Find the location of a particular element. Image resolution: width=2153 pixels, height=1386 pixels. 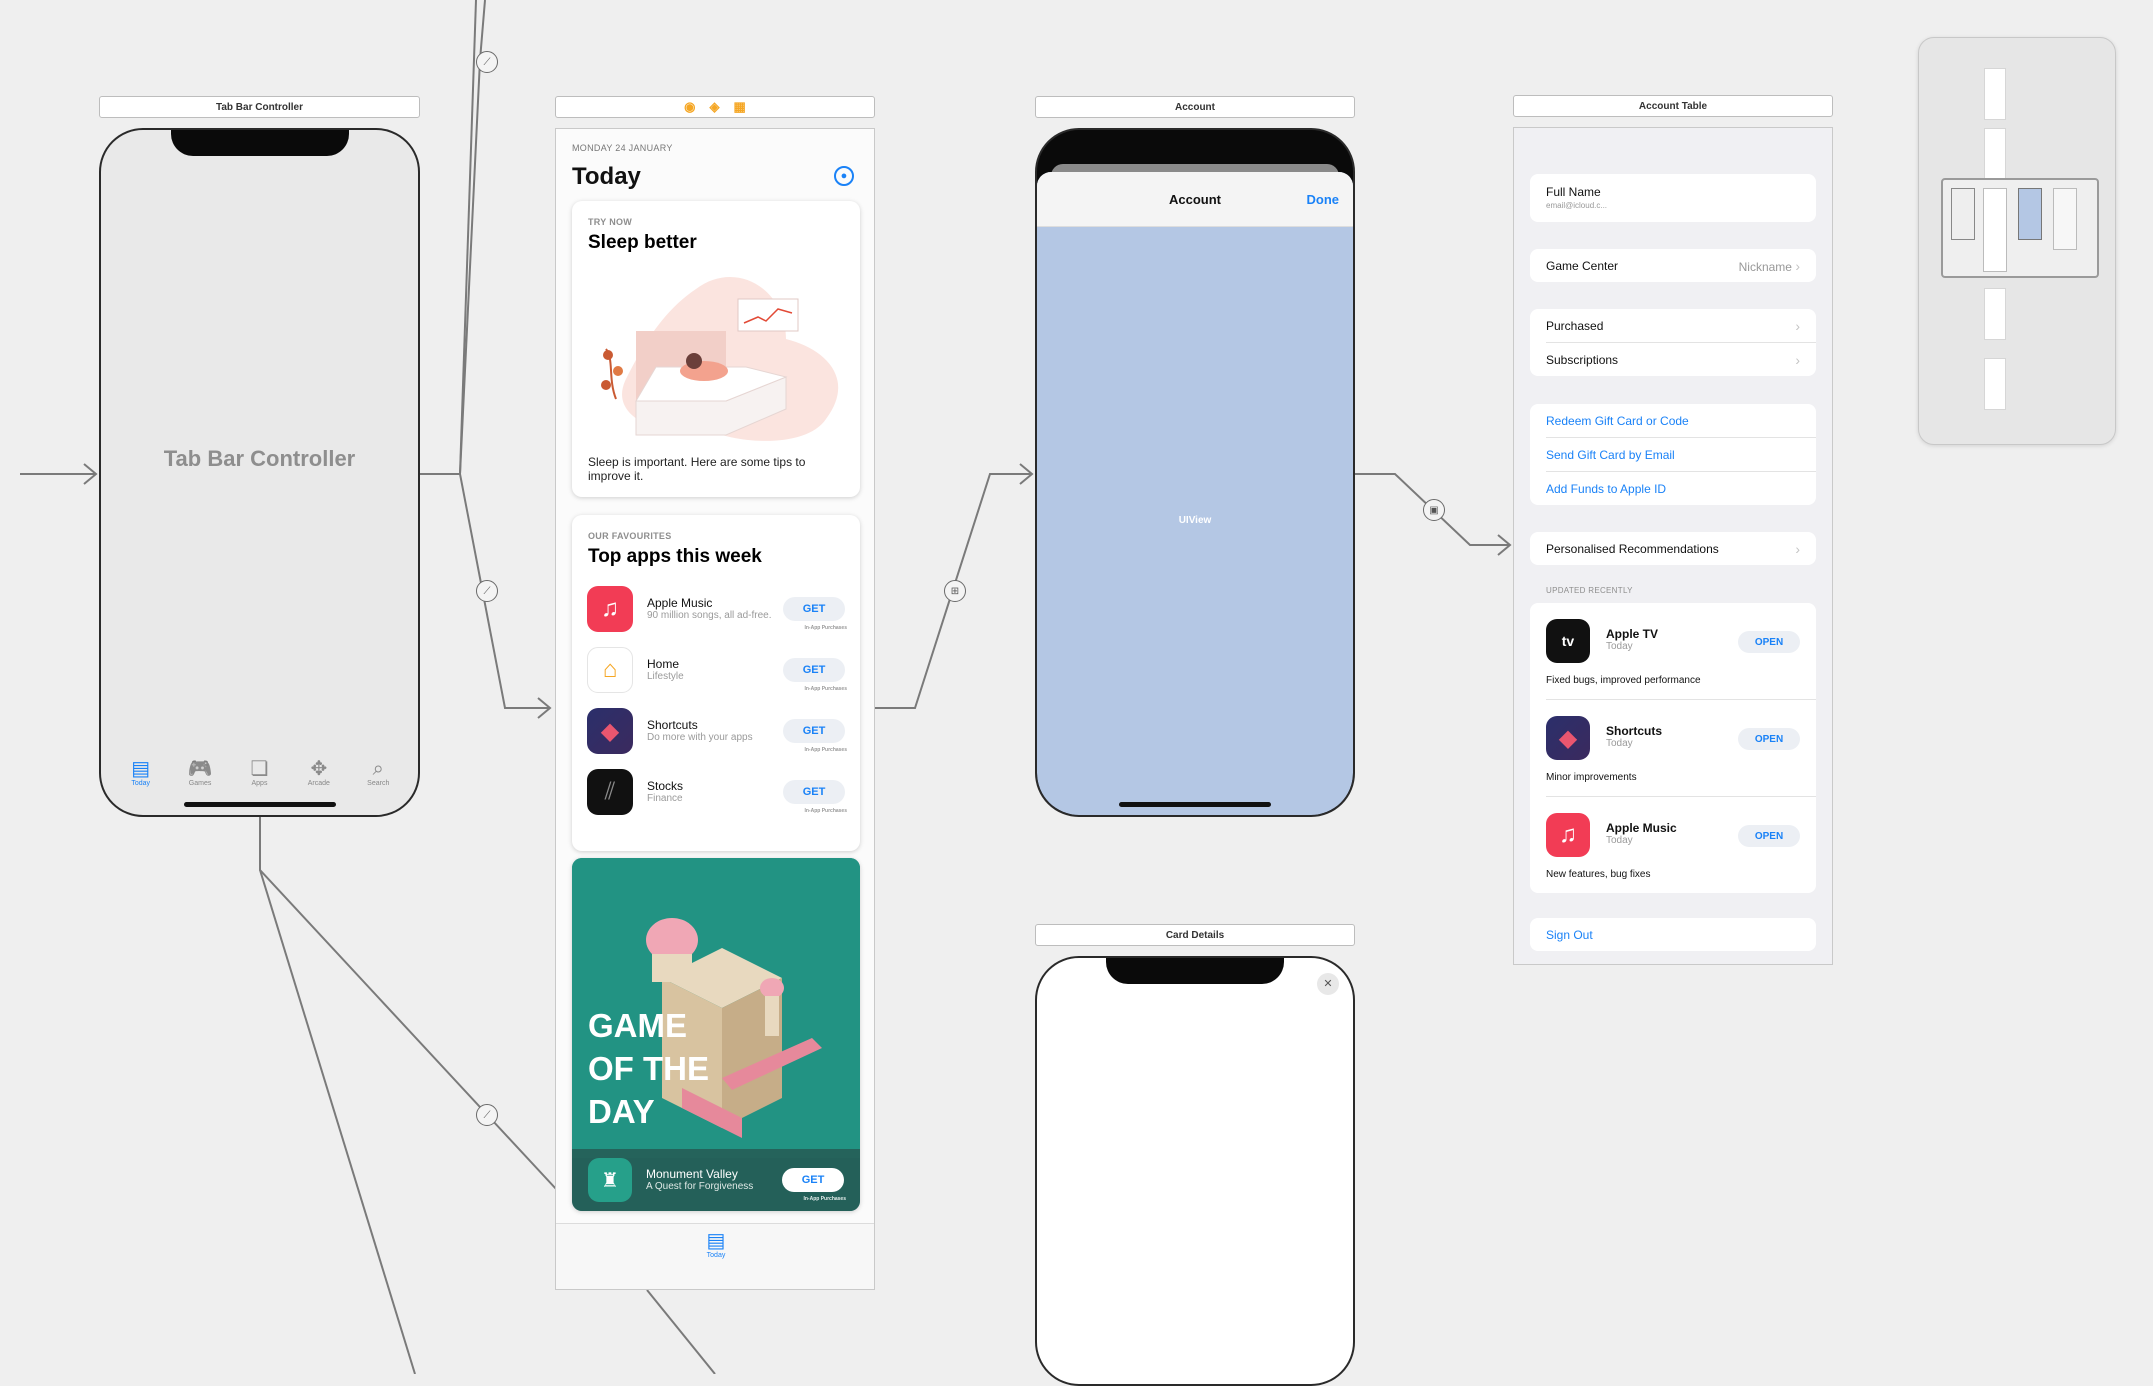

minimap-viewport is located at coordinates (2020, 228).